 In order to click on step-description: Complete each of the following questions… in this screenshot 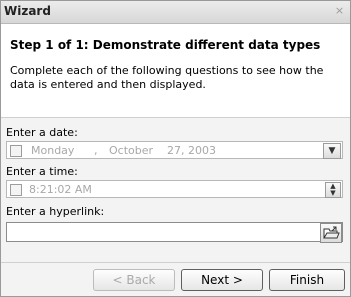, I will do `click(167, 77)`.